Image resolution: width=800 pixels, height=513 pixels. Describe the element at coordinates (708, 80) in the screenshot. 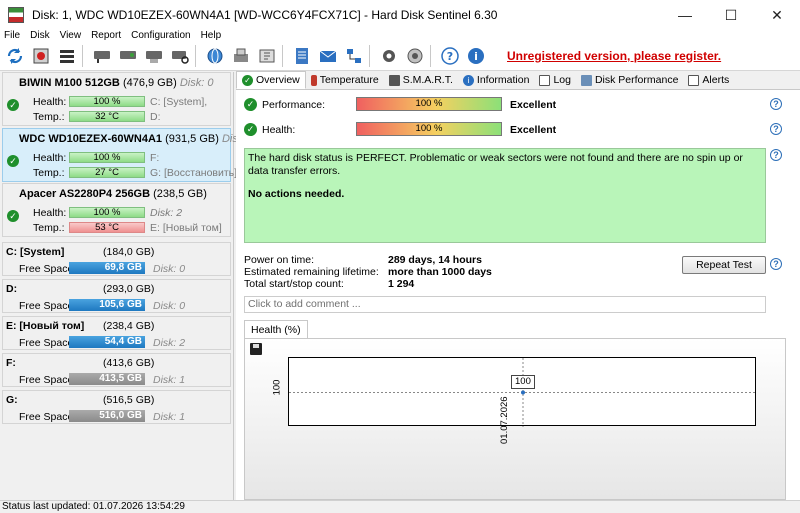

I see `tab-alerts: Alerts` at that location.